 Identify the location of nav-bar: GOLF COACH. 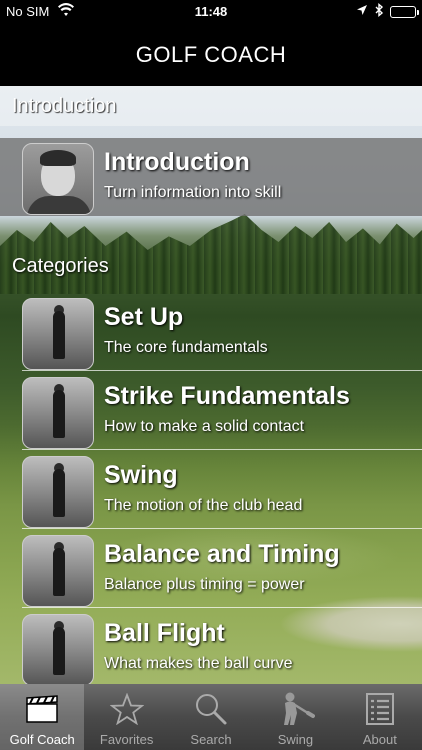
(211, 55).